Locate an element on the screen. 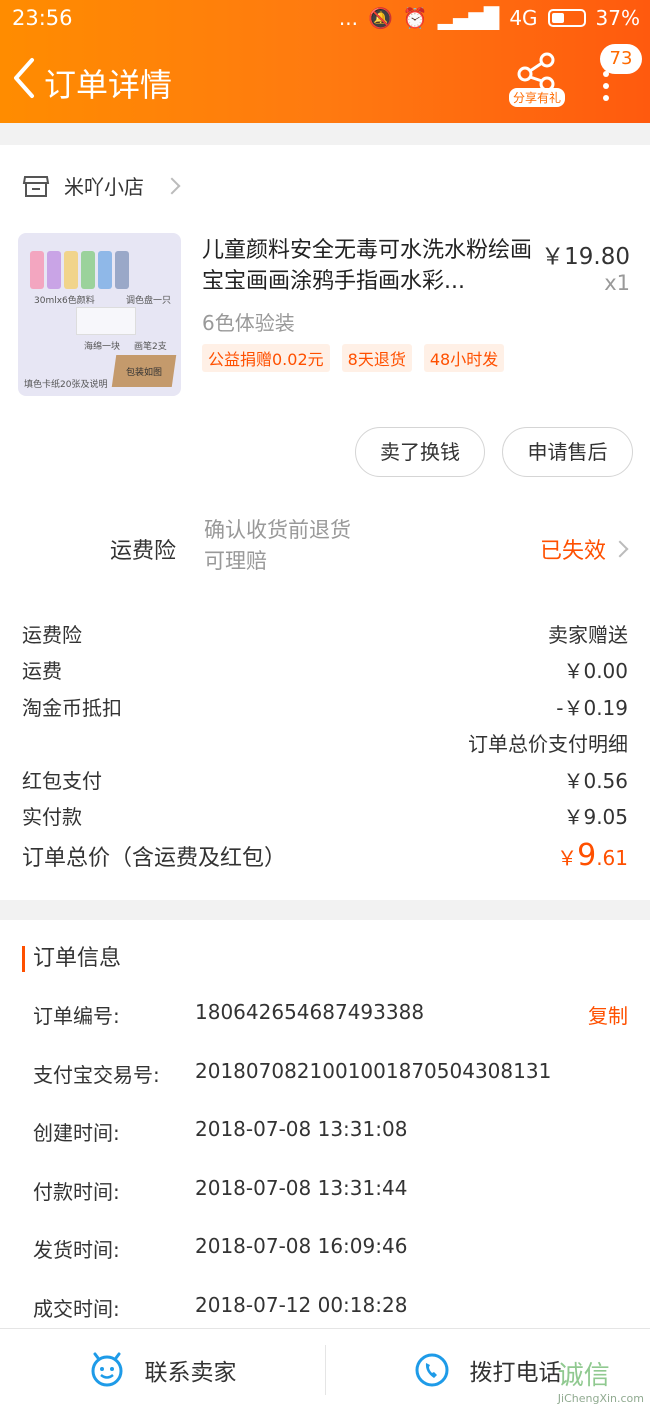  insurance-label: 运费险 is located at coordinates (143, 551).